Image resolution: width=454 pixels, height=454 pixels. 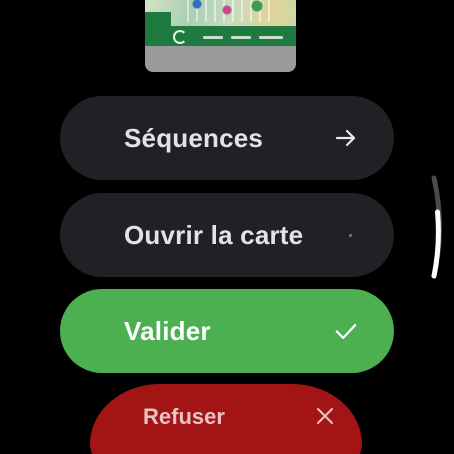 What do you see at coordinates (227, 331) in the screenshot?
I see `validate-button: Valider` at bounding box center [227, 331].